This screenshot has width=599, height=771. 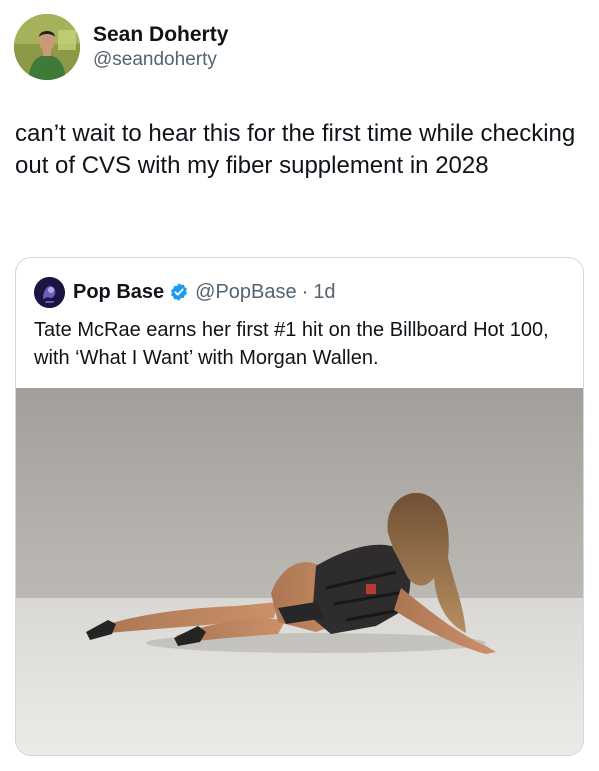 I want to click on tweet-author: Sean Doherty @seandoherty, so click(x=121, y=47).